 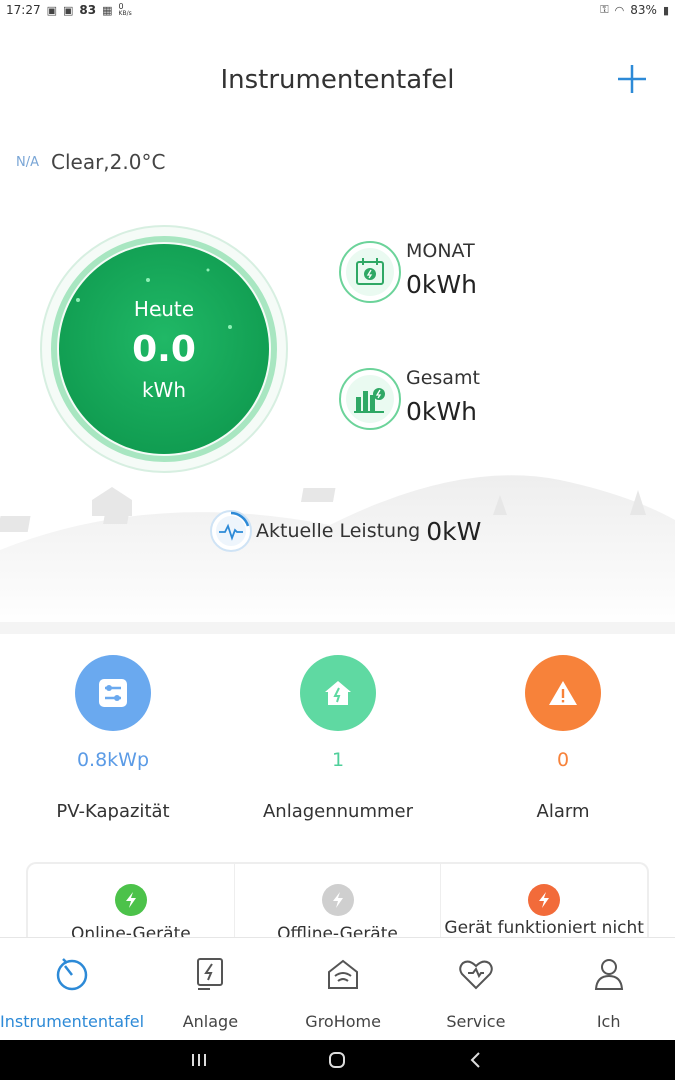 I want to click on recent-apps-icon, so click(x=199, y=1060).